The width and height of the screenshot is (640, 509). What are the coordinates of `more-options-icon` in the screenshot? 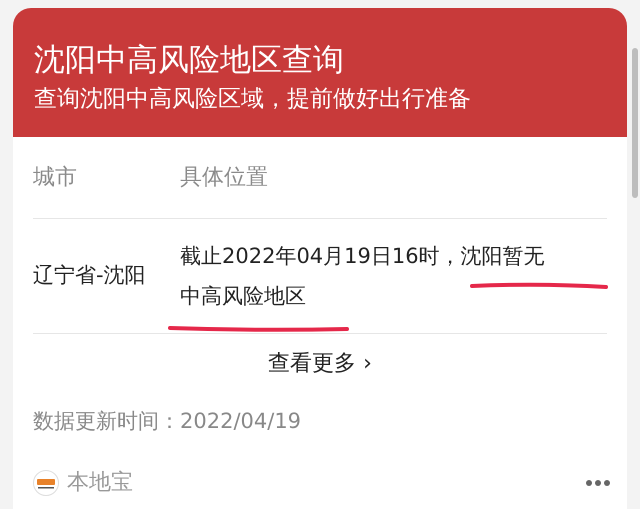 It's located at (598, 482).